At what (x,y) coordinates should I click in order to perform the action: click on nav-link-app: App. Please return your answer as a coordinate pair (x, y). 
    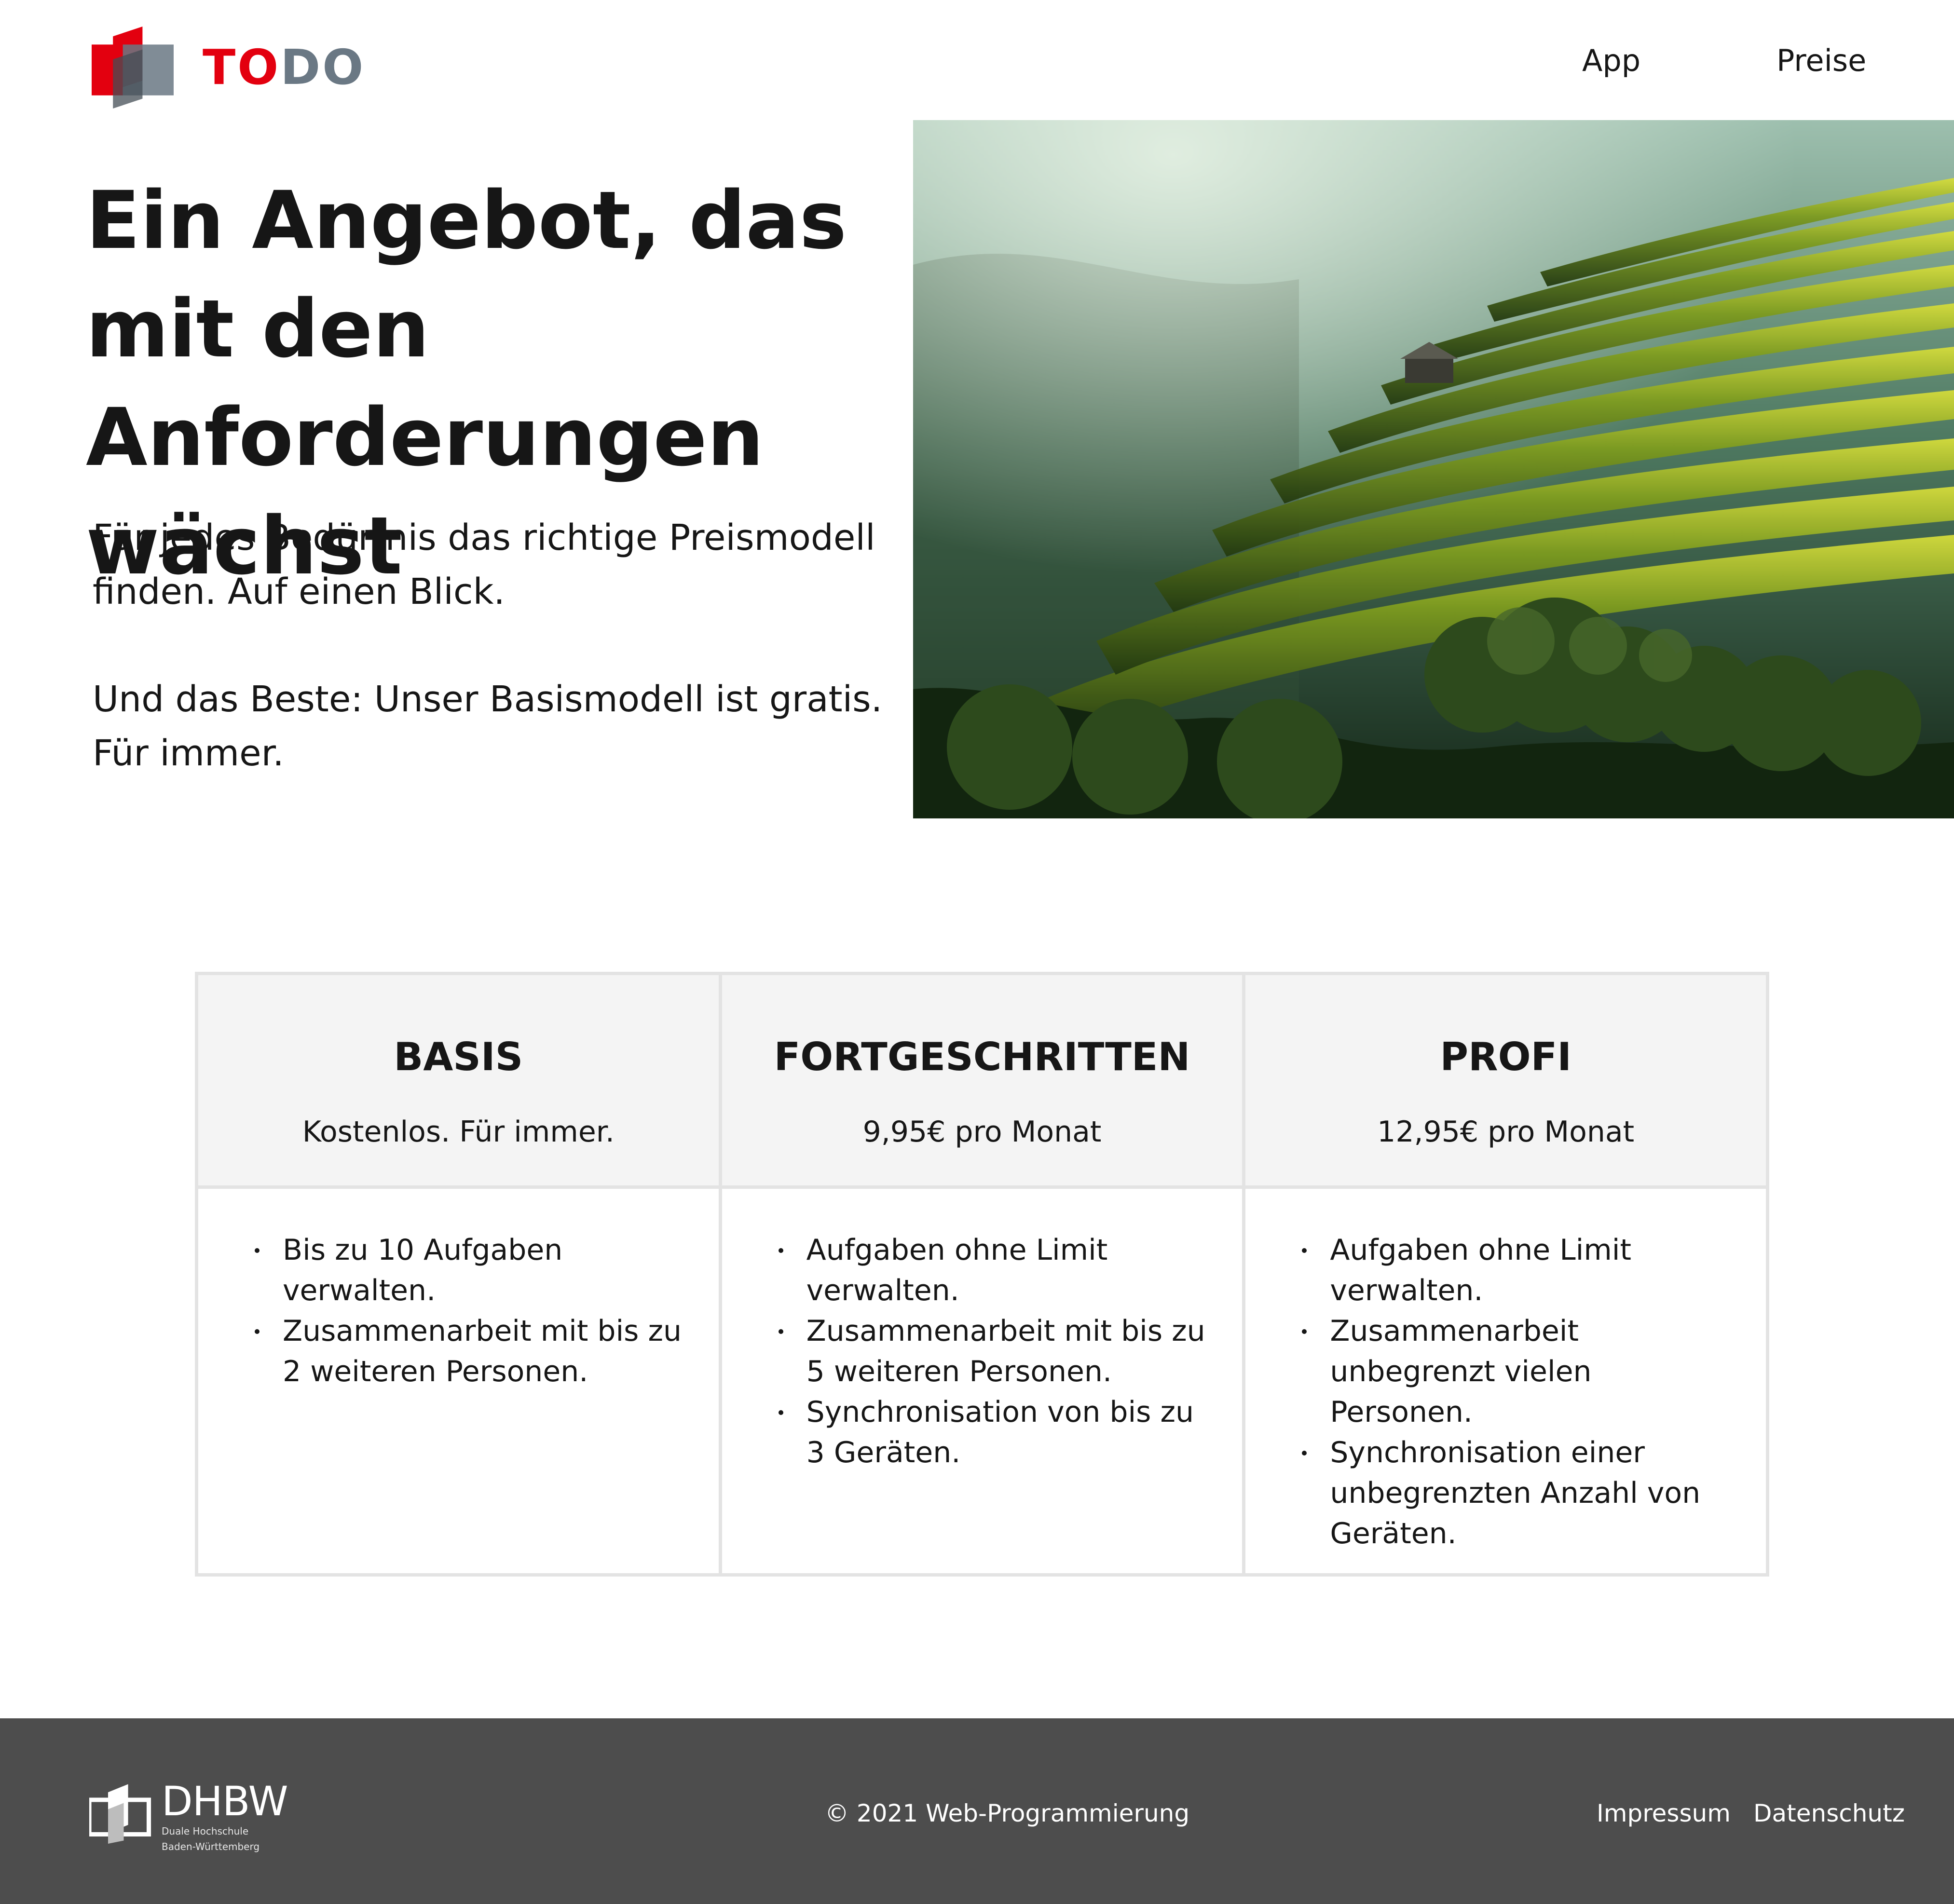
    Looking at the image, I should click on (1611, 61).